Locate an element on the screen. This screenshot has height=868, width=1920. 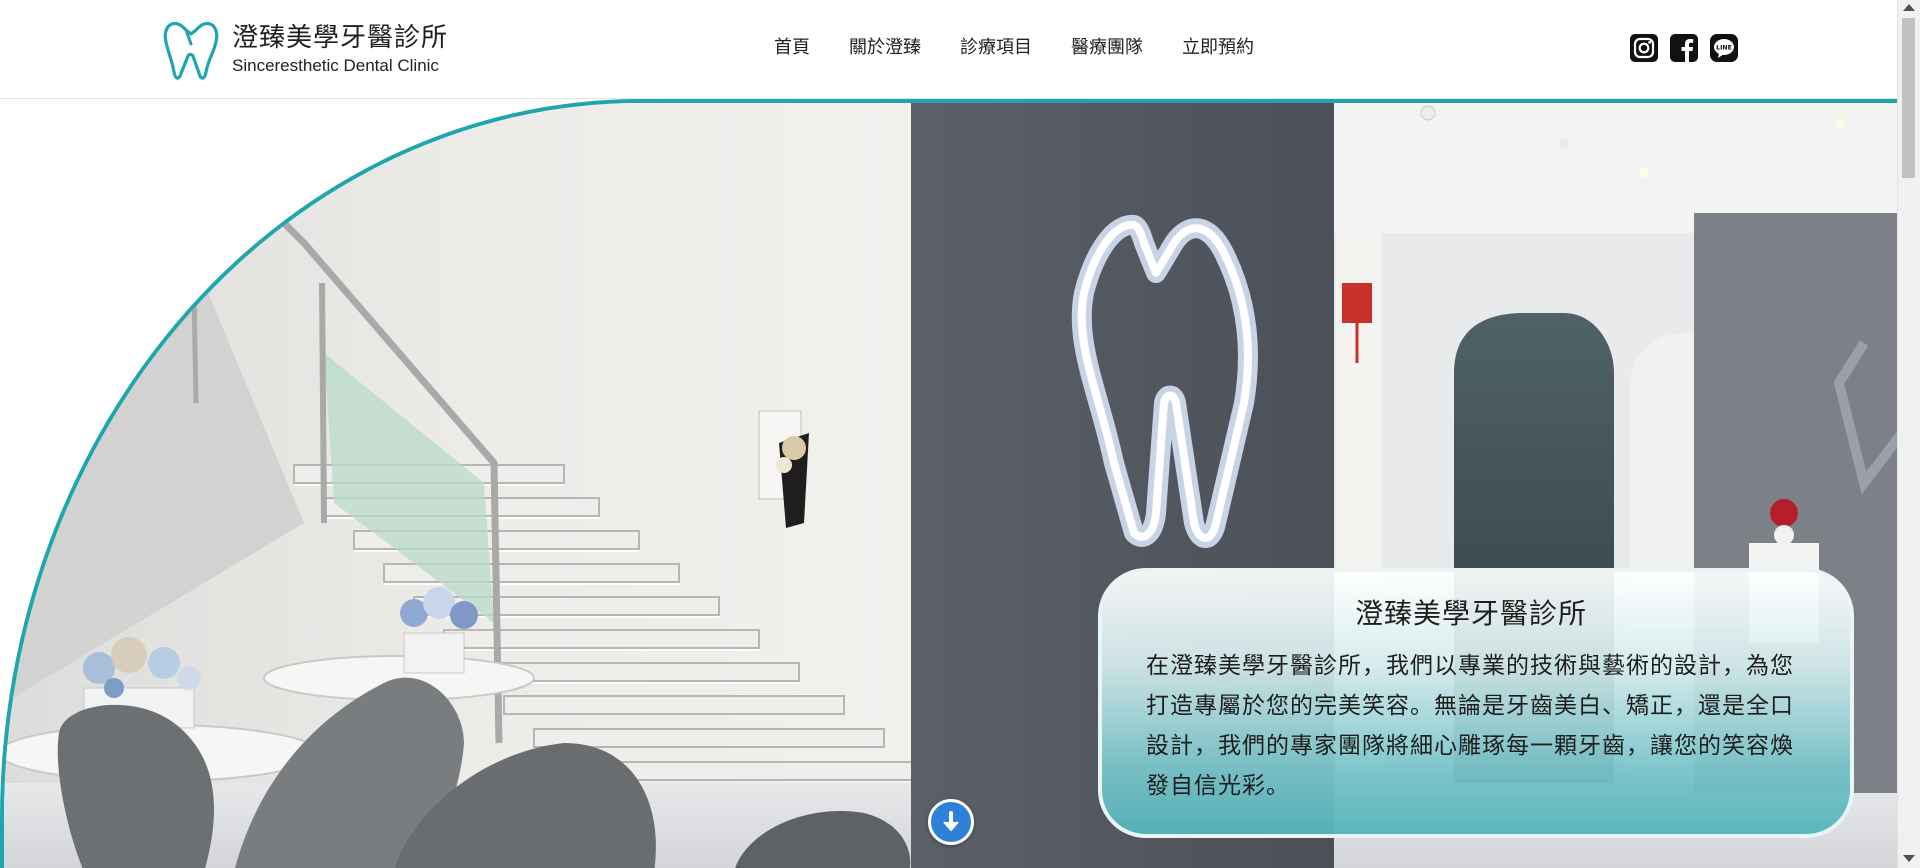
scroll-up-arrow-icon is located at coordinates (1909, 7).